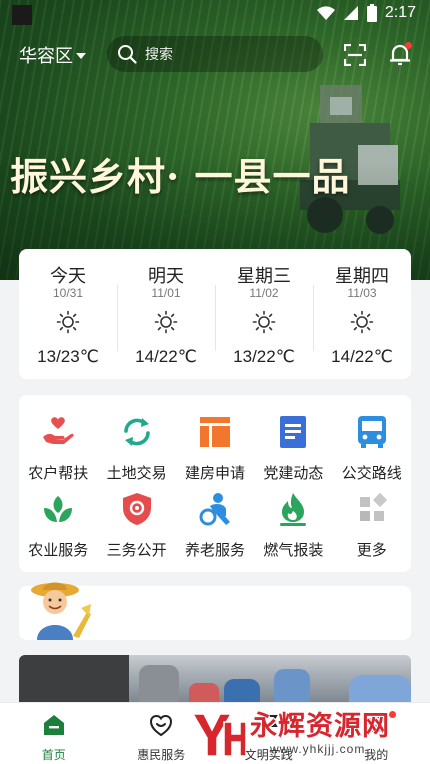 This screenshot has height=764, width=430. Describe the element at coordinates (355, 55) in the screenshot. I see `scan-icon` at that location.